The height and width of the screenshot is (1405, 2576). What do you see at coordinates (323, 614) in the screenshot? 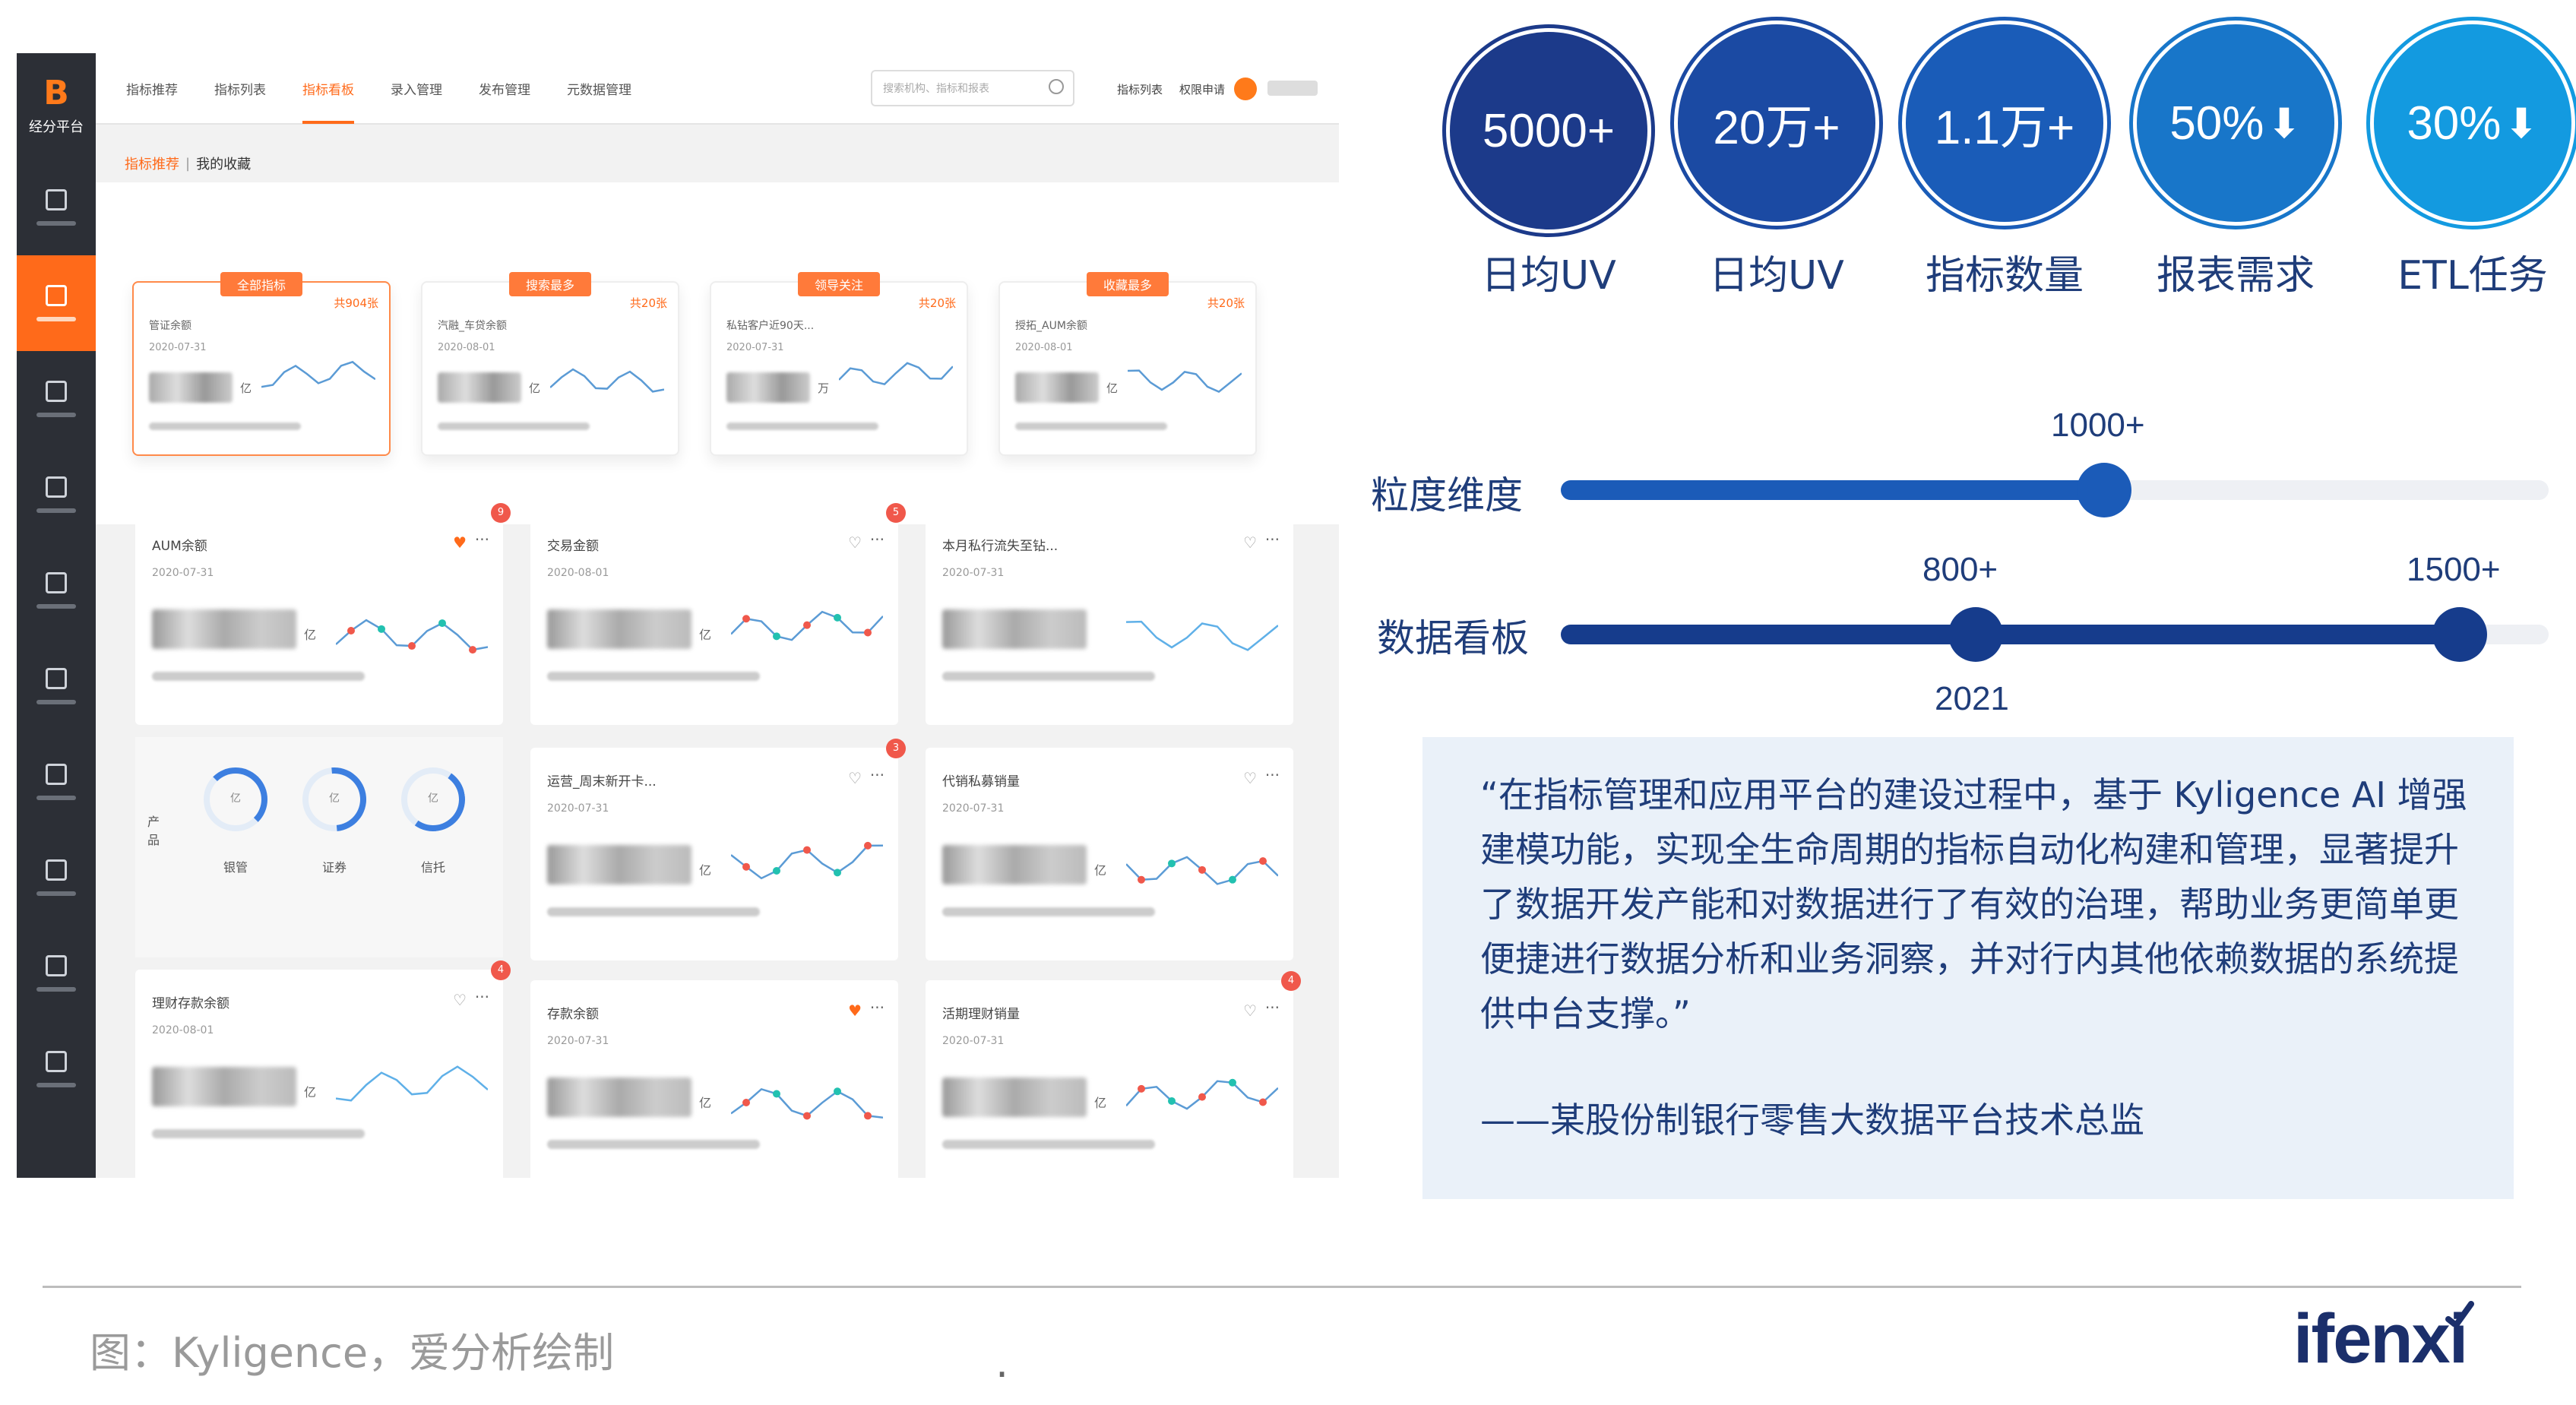
I see `metric-card: AUM余额 2020-07-31 亿 ♥ ··· 9` at bounding box center [323, 614].